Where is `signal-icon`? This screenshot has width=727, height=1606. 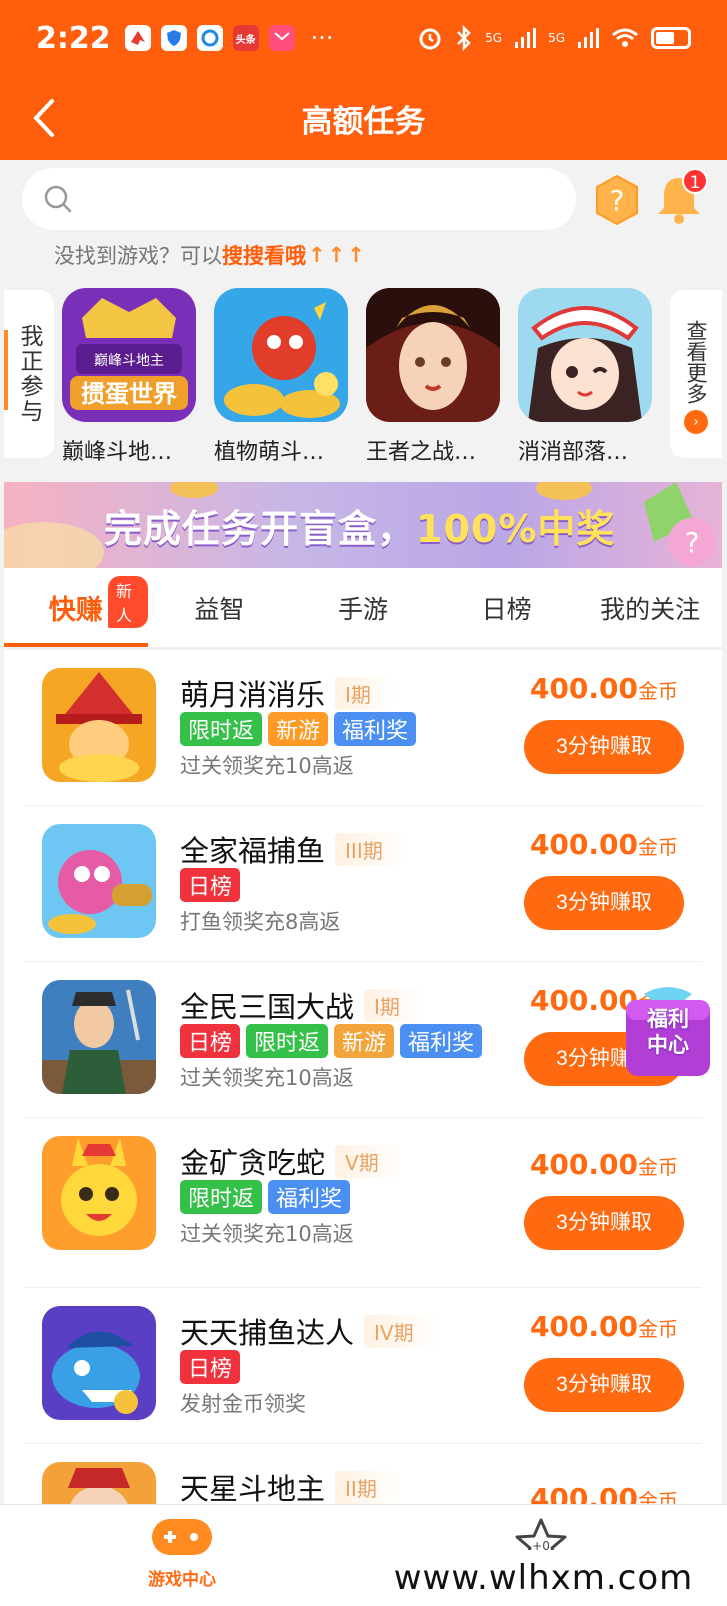 signal-icon is located at coordinates (526, 38).